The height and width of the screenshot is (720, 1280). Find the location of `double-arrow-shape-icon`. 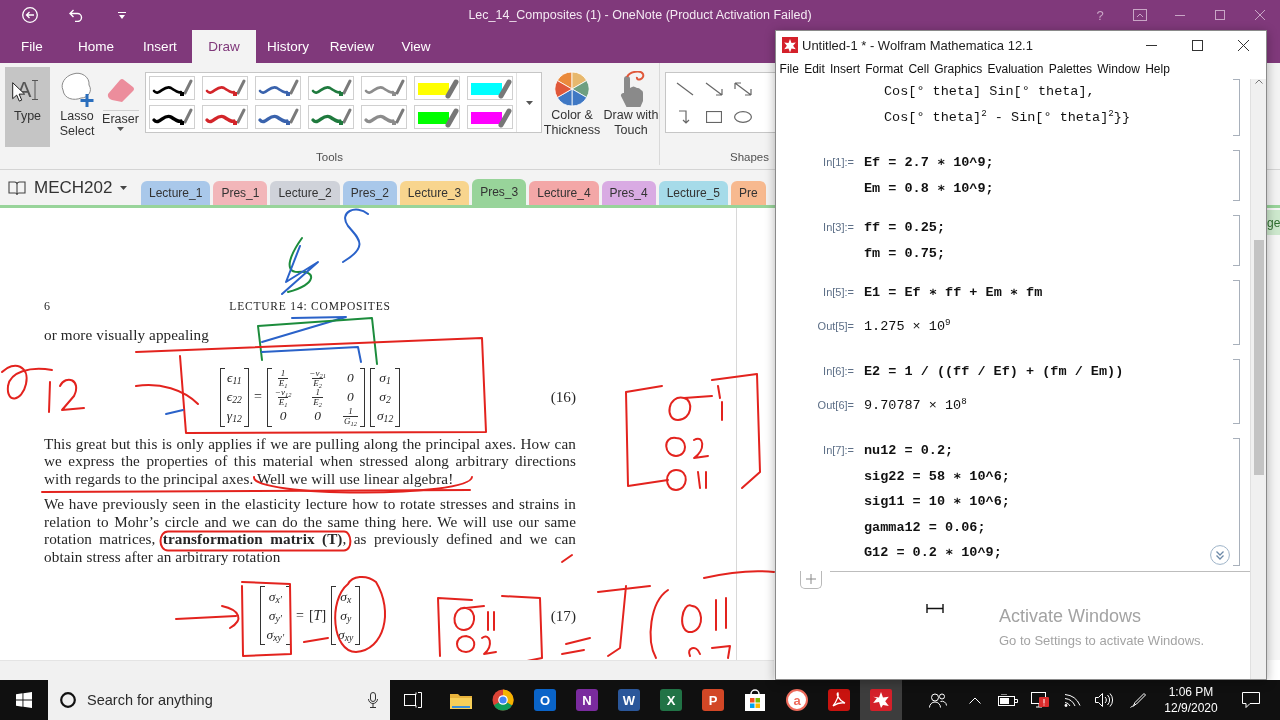

double-arrow-shape-icon is located at coordinates (742, 89).